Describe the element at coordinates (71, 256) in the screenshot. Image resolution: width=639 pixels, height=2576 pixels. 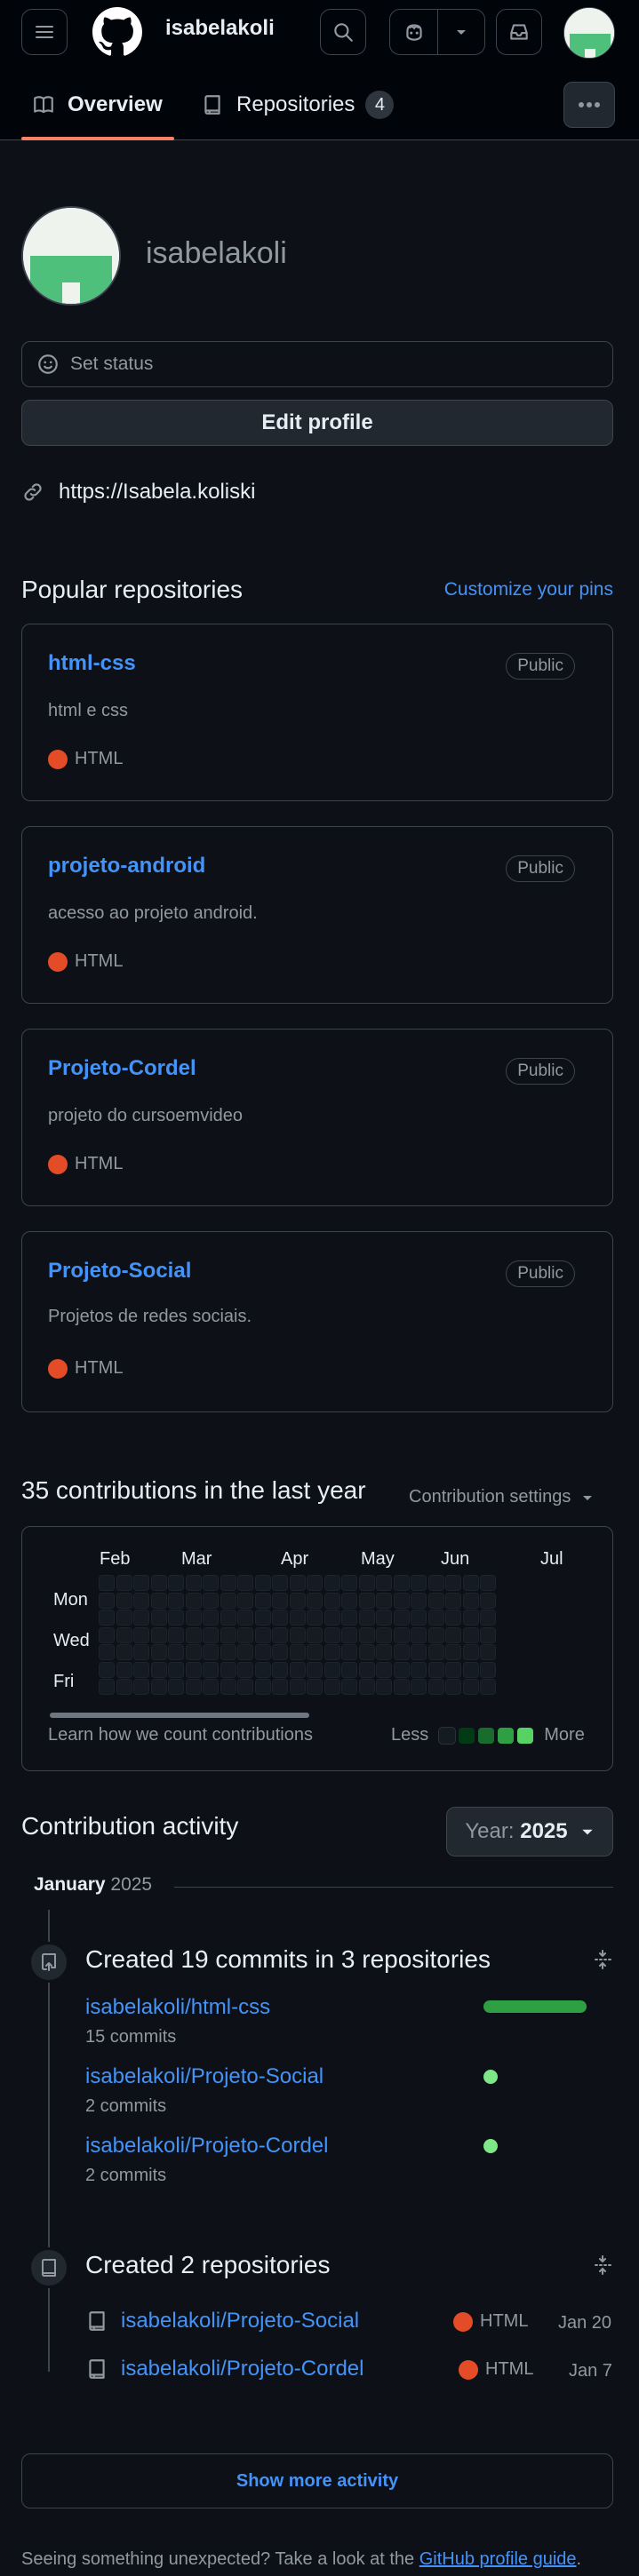
I see `profile-avatar` at that location.